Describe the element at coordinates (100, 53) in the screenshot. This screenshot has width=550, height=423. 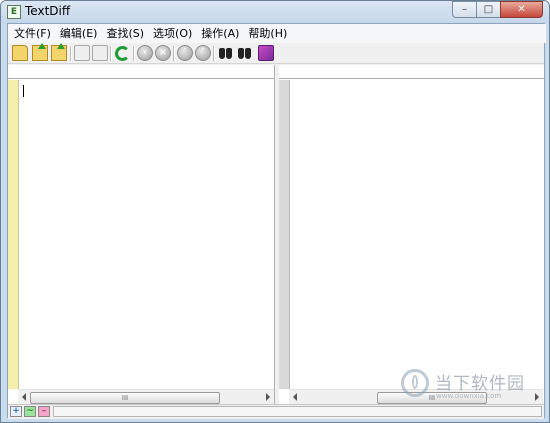
I see `save-as-icon` at that location.